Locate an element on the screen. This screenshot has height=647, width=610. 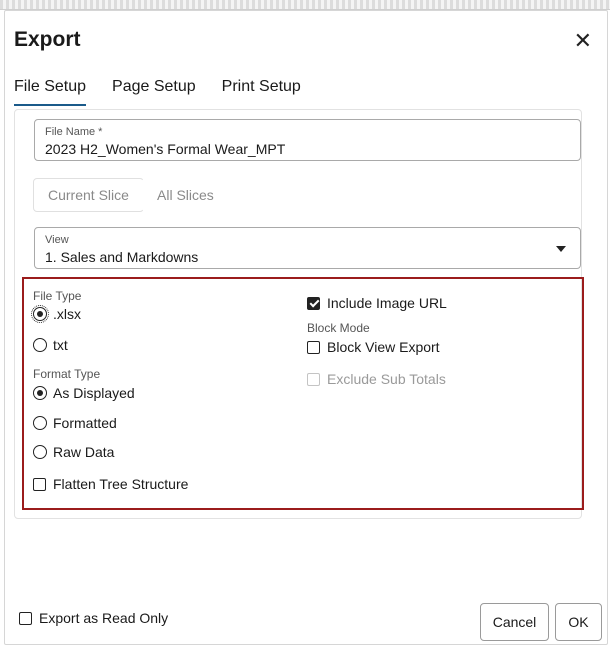
exclude-sub-totals-label: Exclude Sub Totals is located at coordinates (386, 379).